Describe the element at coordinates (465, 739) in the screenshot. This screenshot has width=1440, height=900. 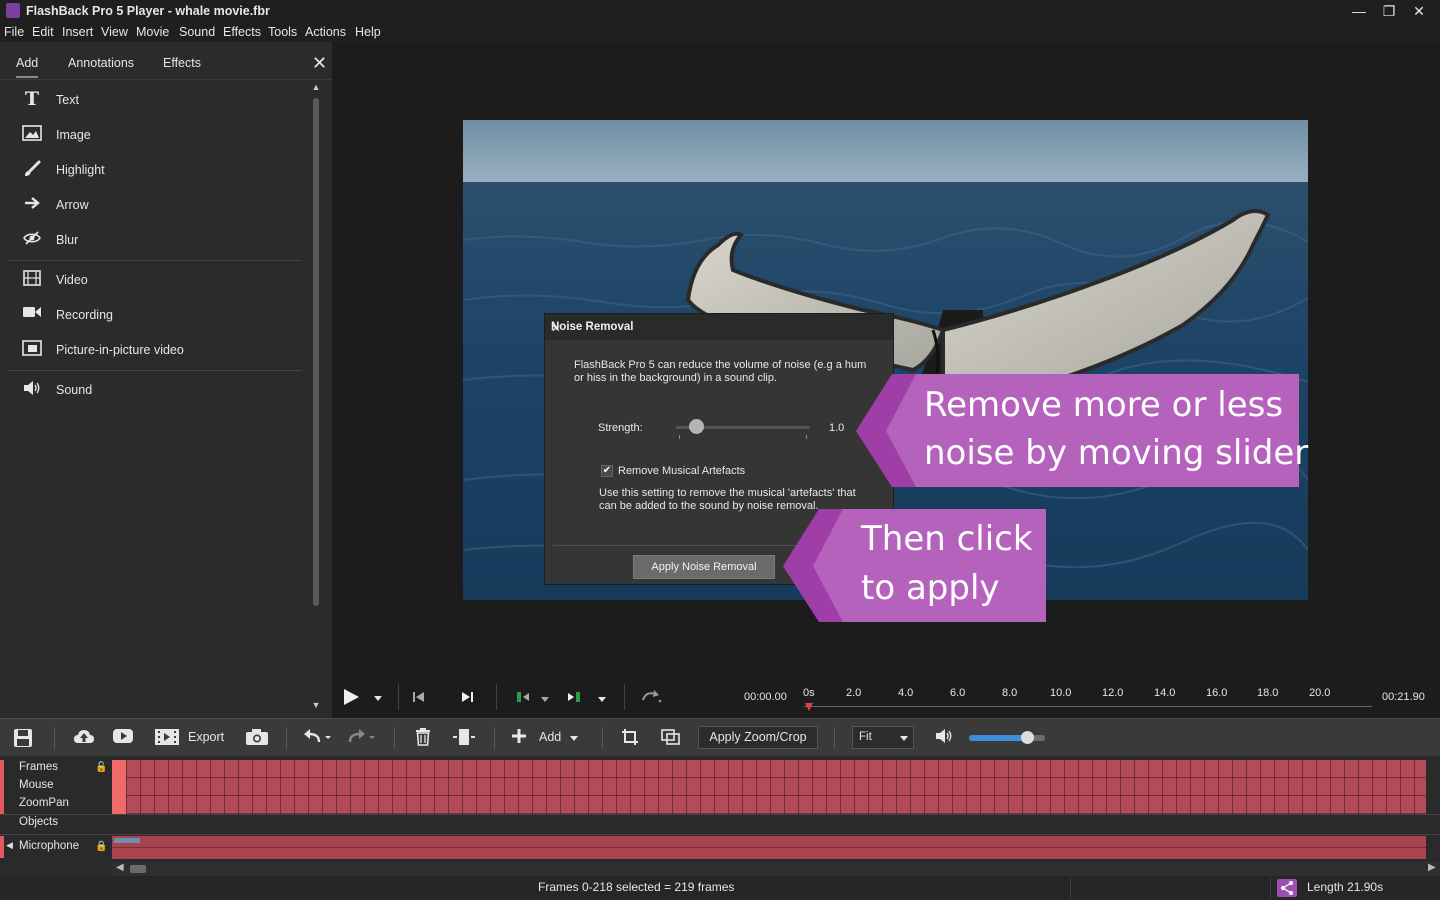
I see `cut-frames-icon` at that location.